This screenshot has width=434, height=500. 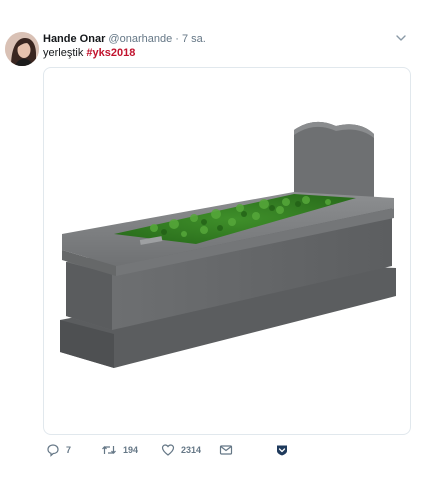 I want to click on reply-button: 7, so click(x=58, y=450).